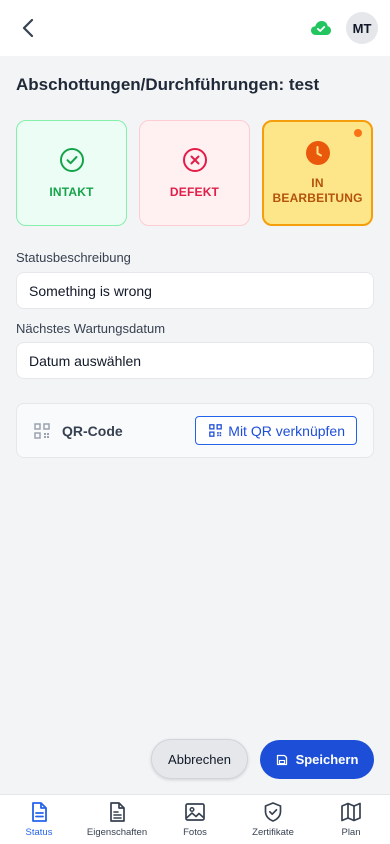 Image resolution: width=390 pixels, height=844 pixels. Describe the element at coordinates (39, 812) in the screenshot. I see `document-icon` at that location.